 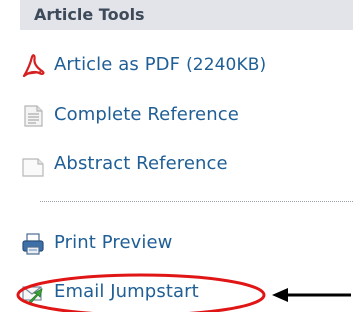 What do you see at coordinates (33, 116) in the screenshot?
I see `document-icon` at bounding box center [33, 116].